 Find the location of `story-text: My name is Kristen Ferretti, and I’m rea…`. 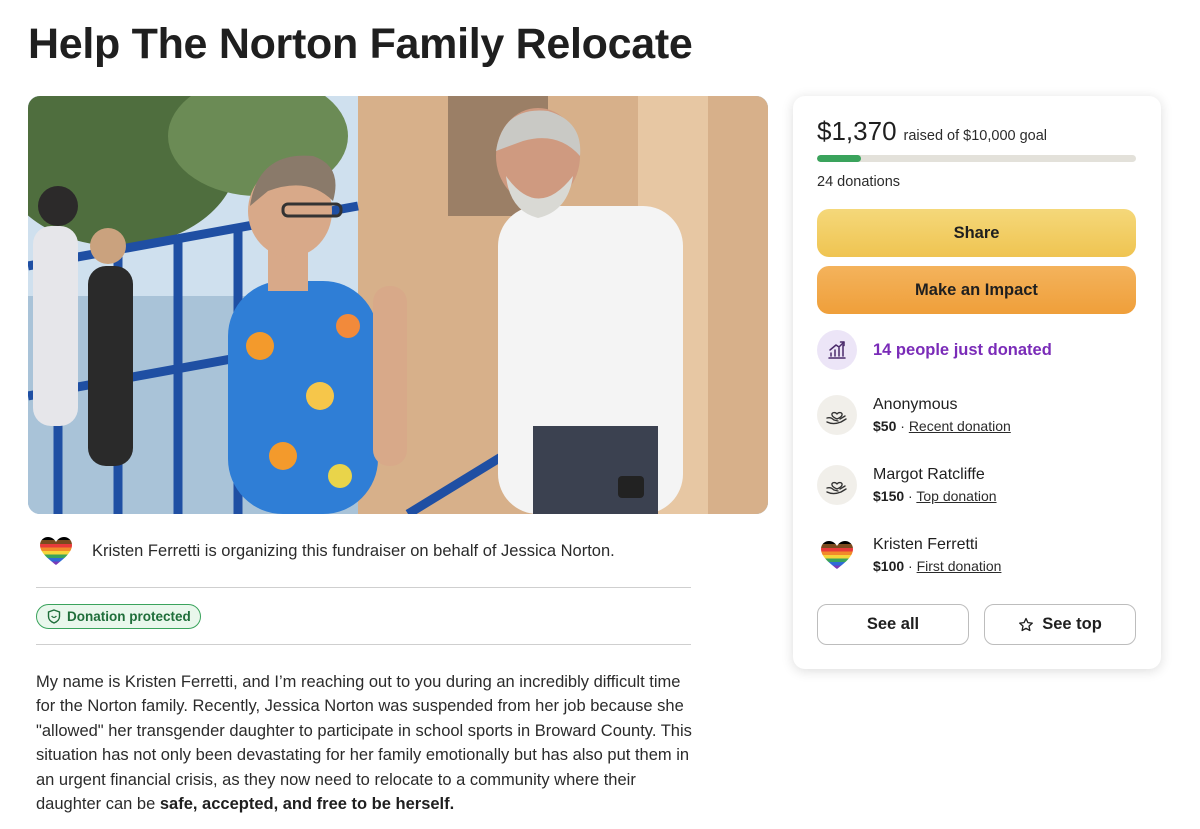

story-text: My name is Kristen Ferretti, and I’m rea… is located at coordinates (366, 743).